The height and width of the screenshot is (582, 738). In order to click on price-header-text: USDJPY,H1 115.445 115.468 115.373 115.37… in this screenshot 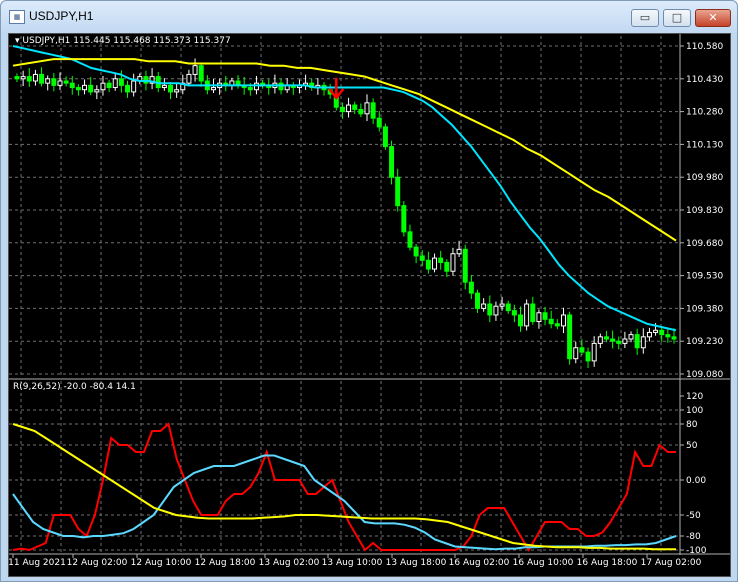, I will do `click(126, 41)`.